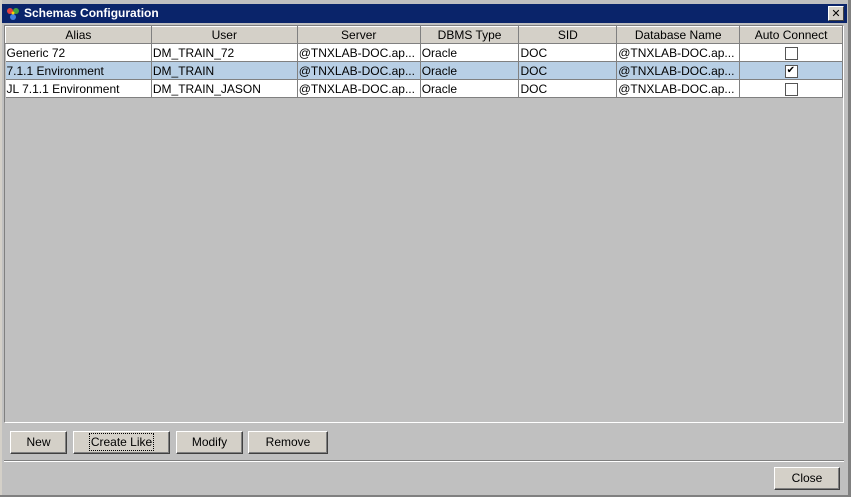 Image resolution: width=851 pixels, height=497 pixels. I want to click on cell-alias: 7.1.1 Environment, so click(78, 70).